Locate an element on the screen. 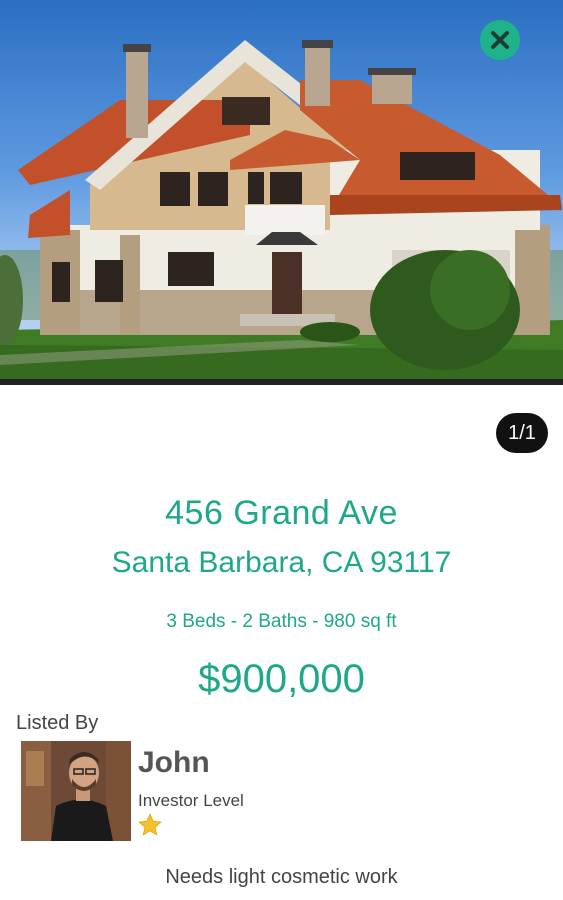 The height and width of the screenshot is (900, 563). close-icon is located at coordinates (500, 40).